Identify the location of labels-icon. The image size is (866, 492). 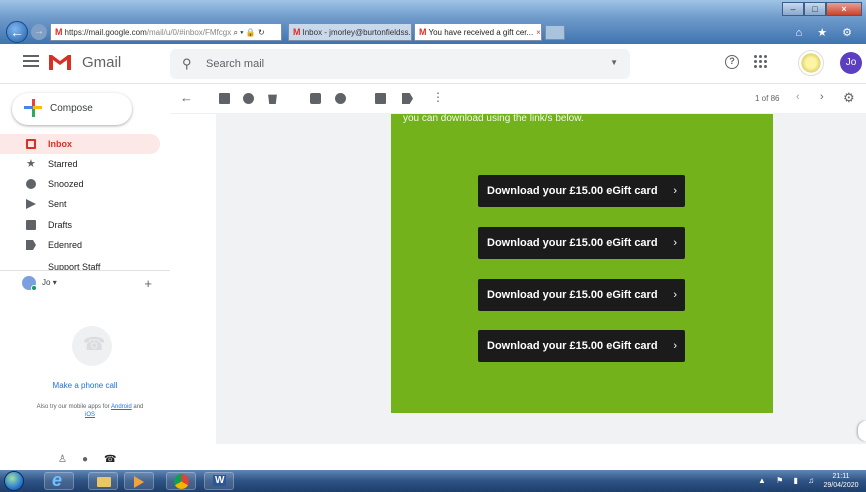
(407, 98).